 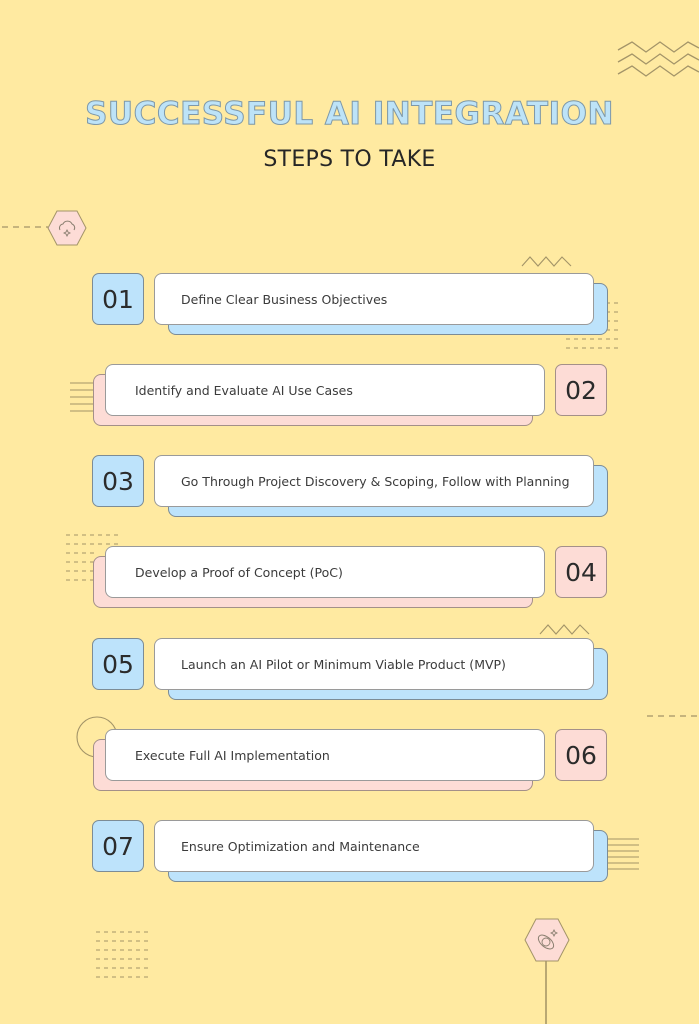 What do you see at coordinates (284, 299) in the screenshot?
I see `step-label: Define Clear Business Objectives` at bounding box center [284, 299].